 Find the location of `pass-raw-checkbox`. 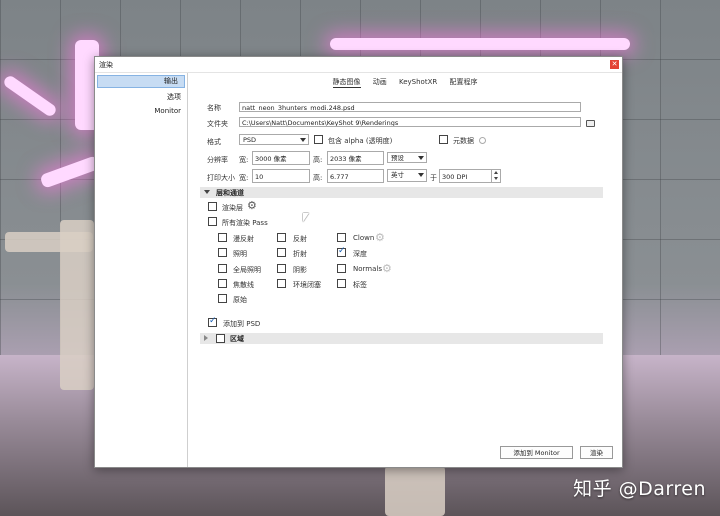

pass-raw-checkbox is located at coordinates (222, 298).